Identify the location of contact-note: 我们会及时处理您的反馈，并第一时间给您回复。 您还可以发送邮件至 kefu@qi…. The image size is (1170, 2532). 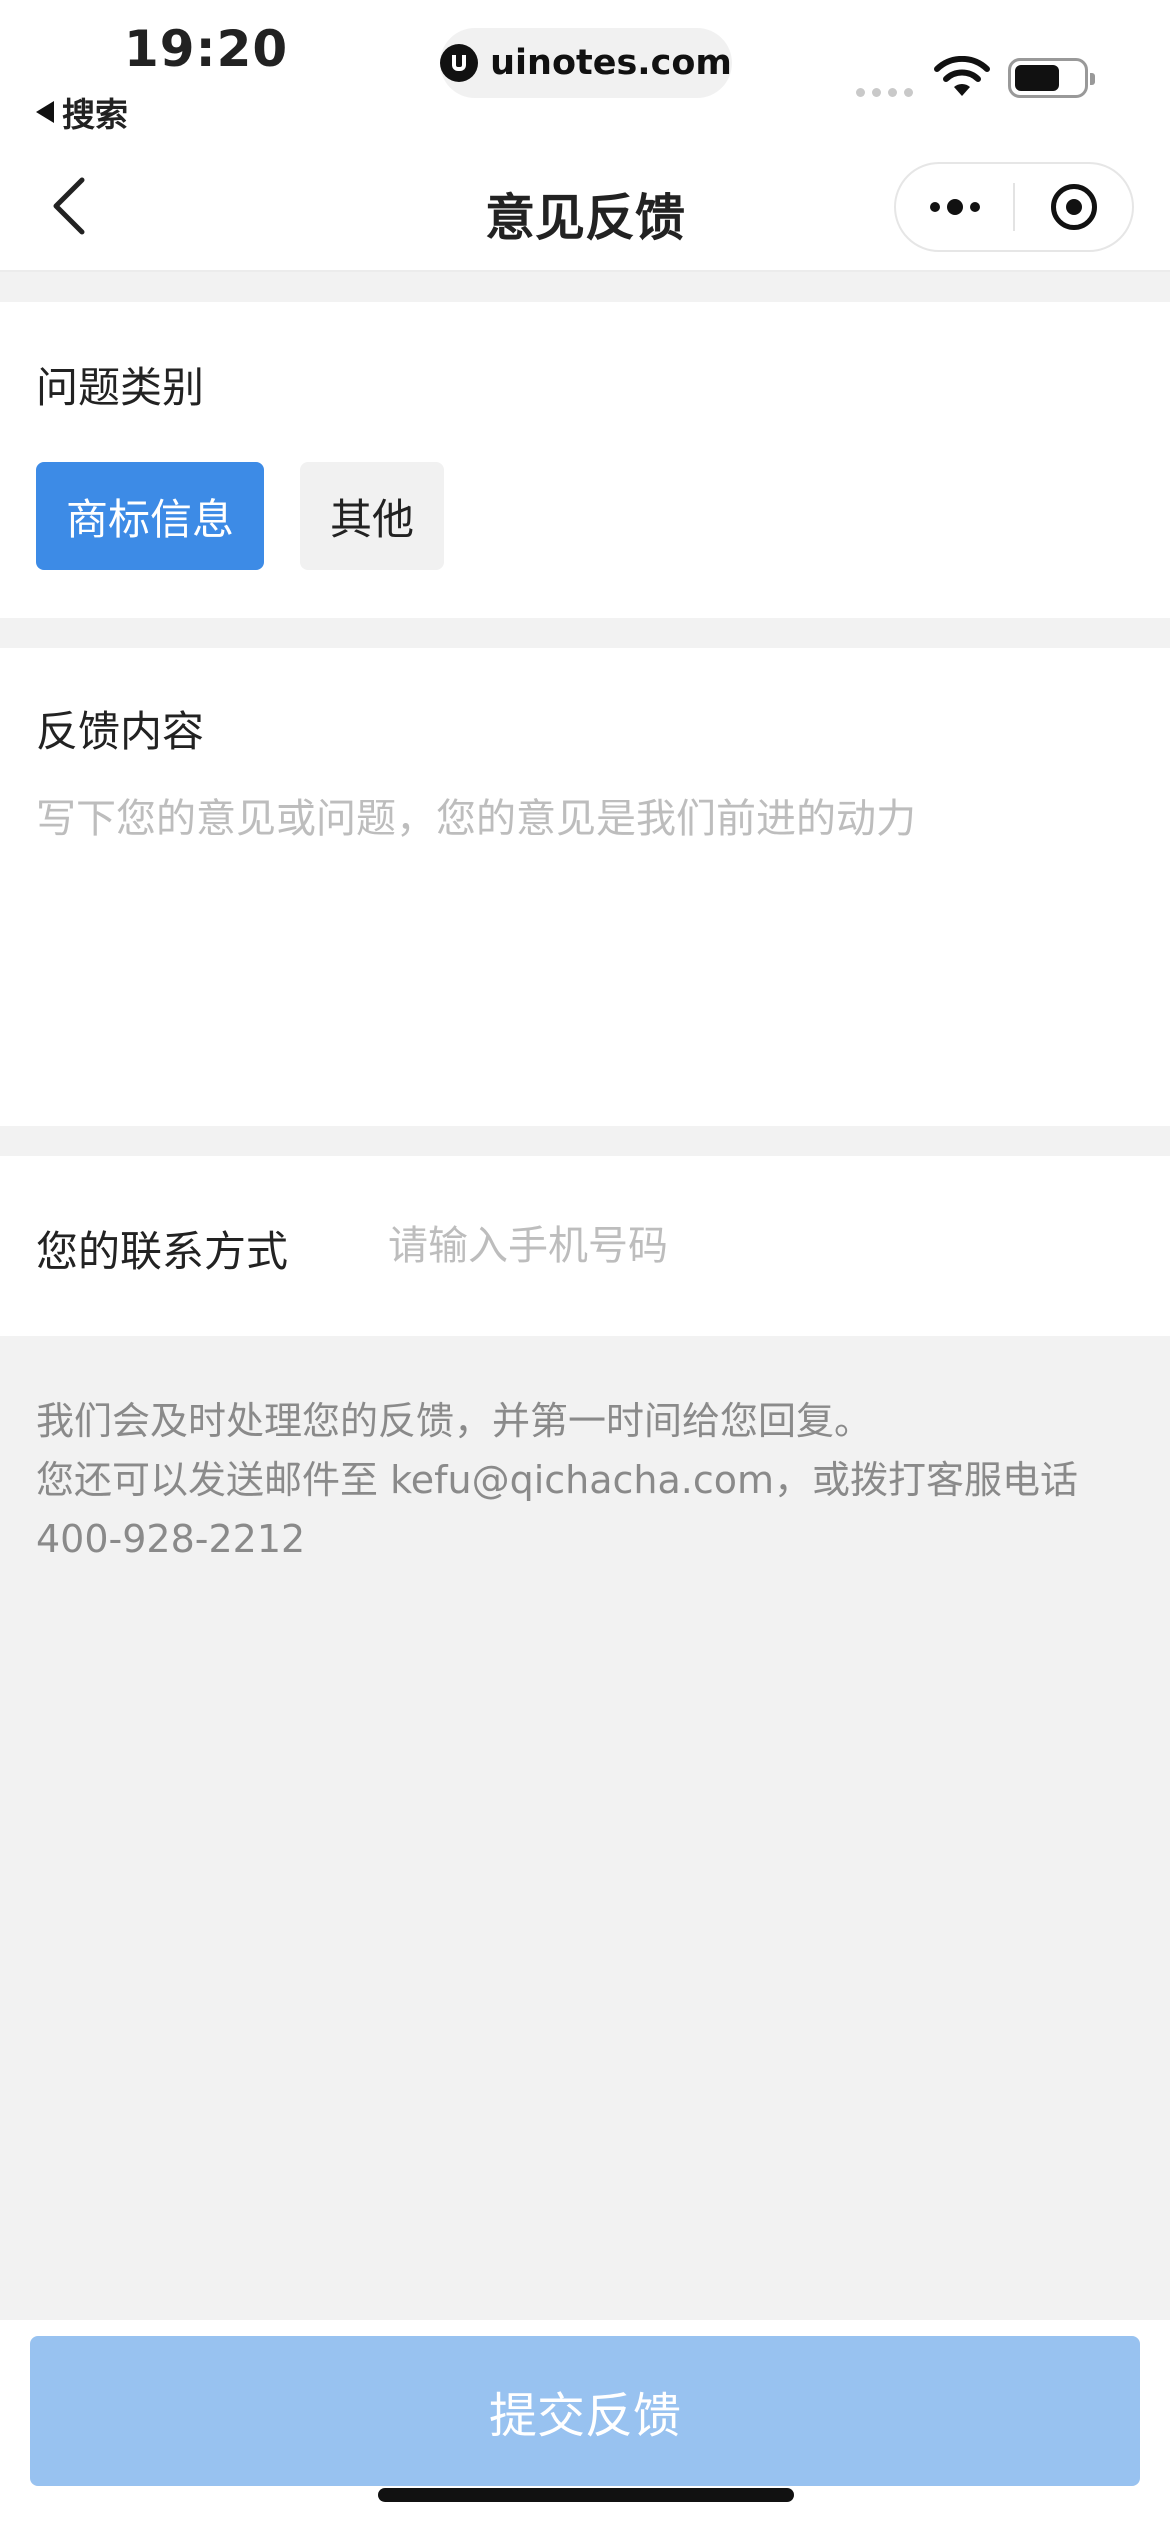
(586, 1480).